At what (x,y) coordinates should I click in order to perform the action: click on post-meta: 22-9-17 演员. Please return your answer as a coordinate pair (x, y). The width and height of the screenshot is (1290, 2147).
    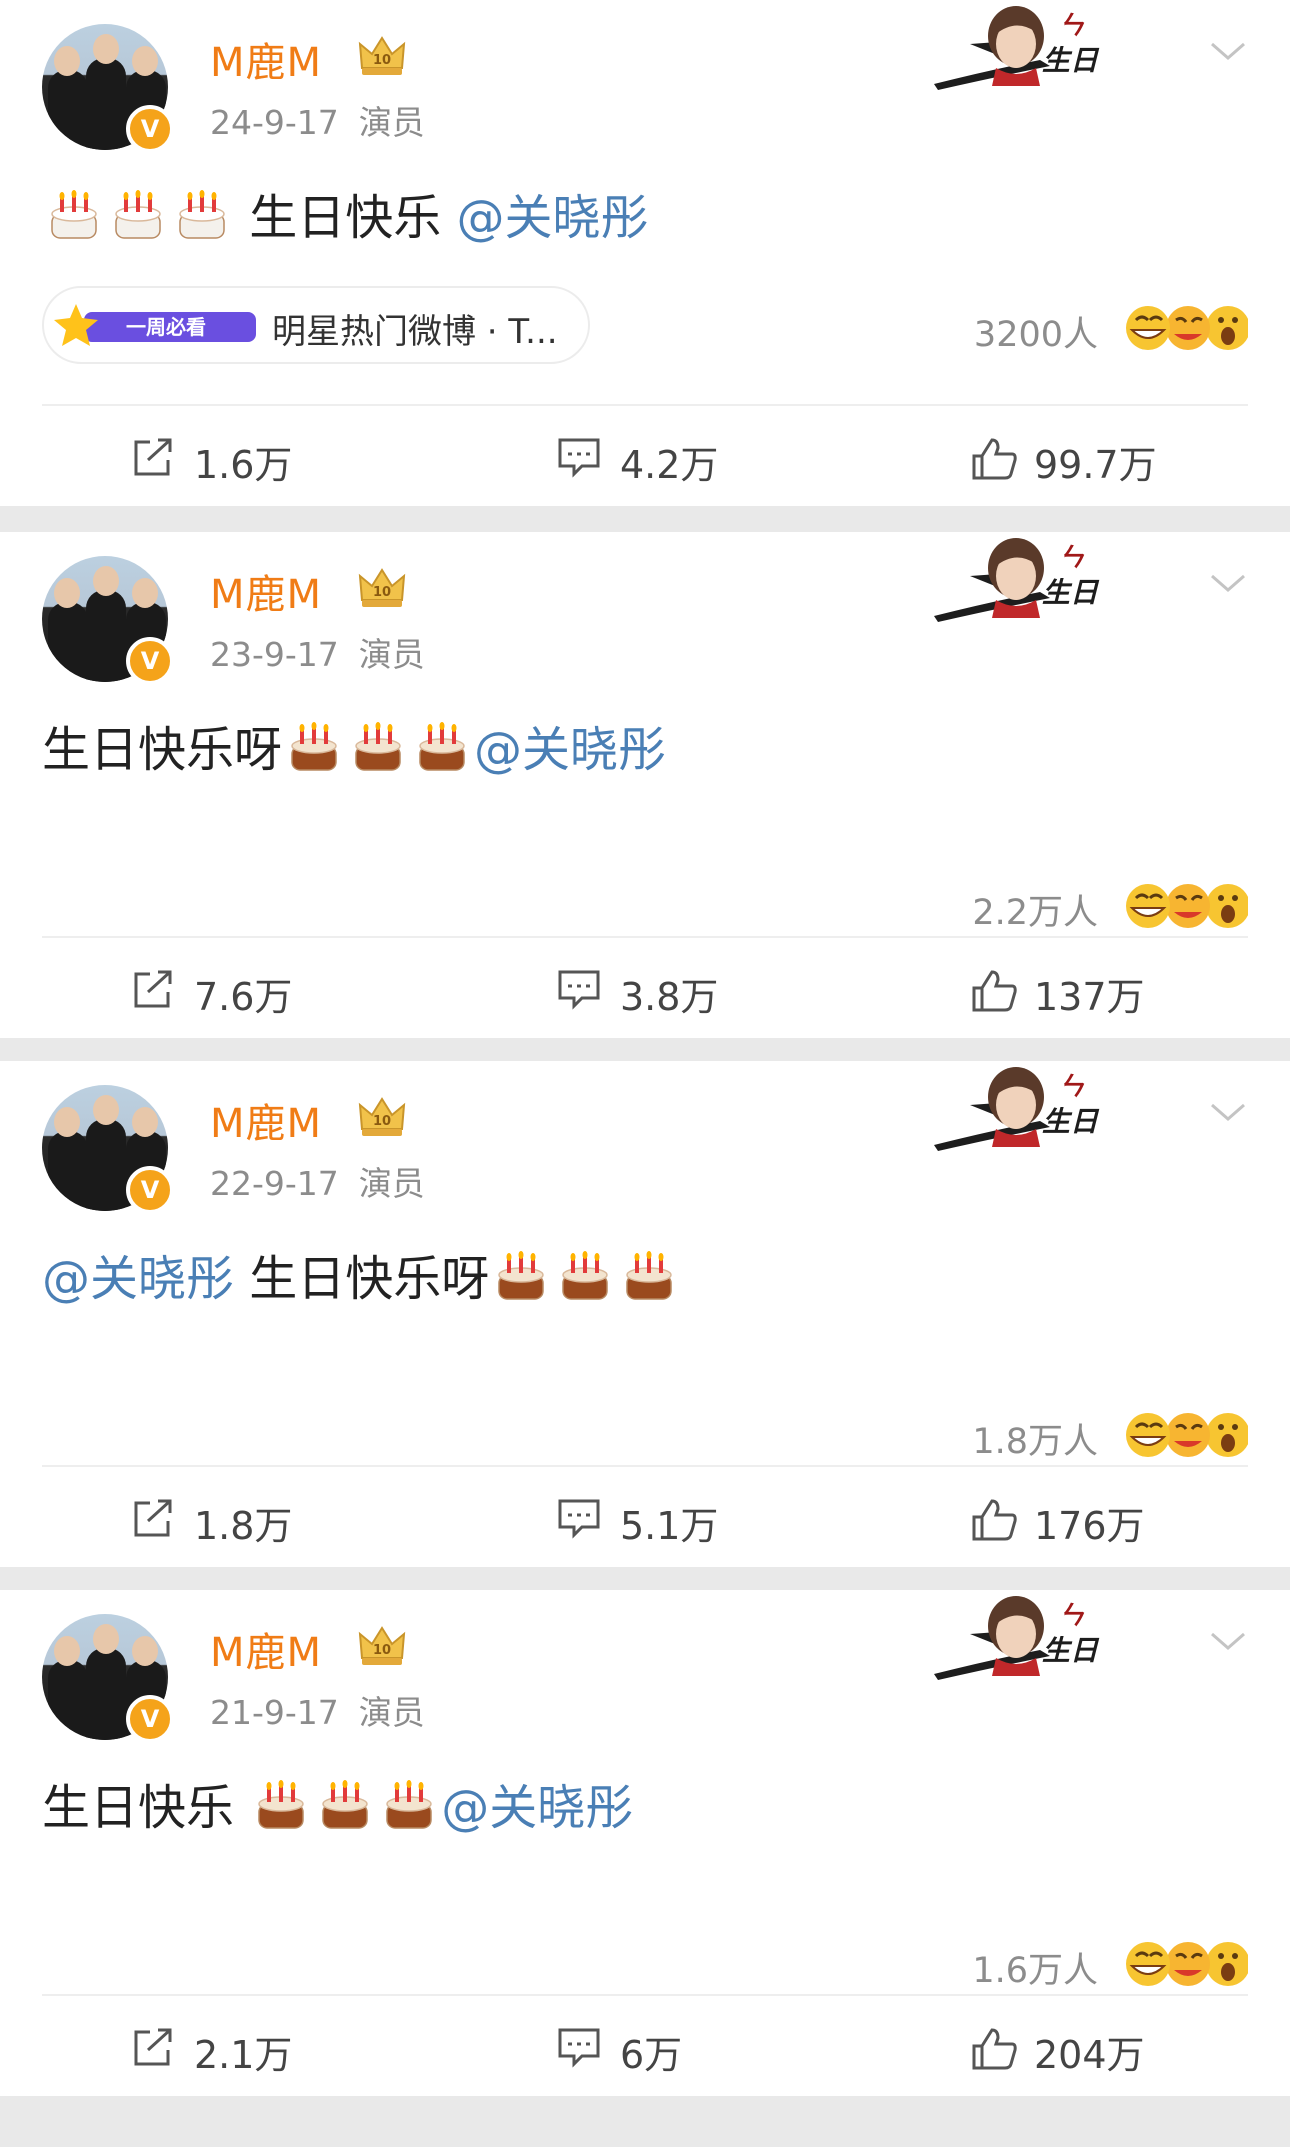
    Looking at the image, I should click on (317, 1181).